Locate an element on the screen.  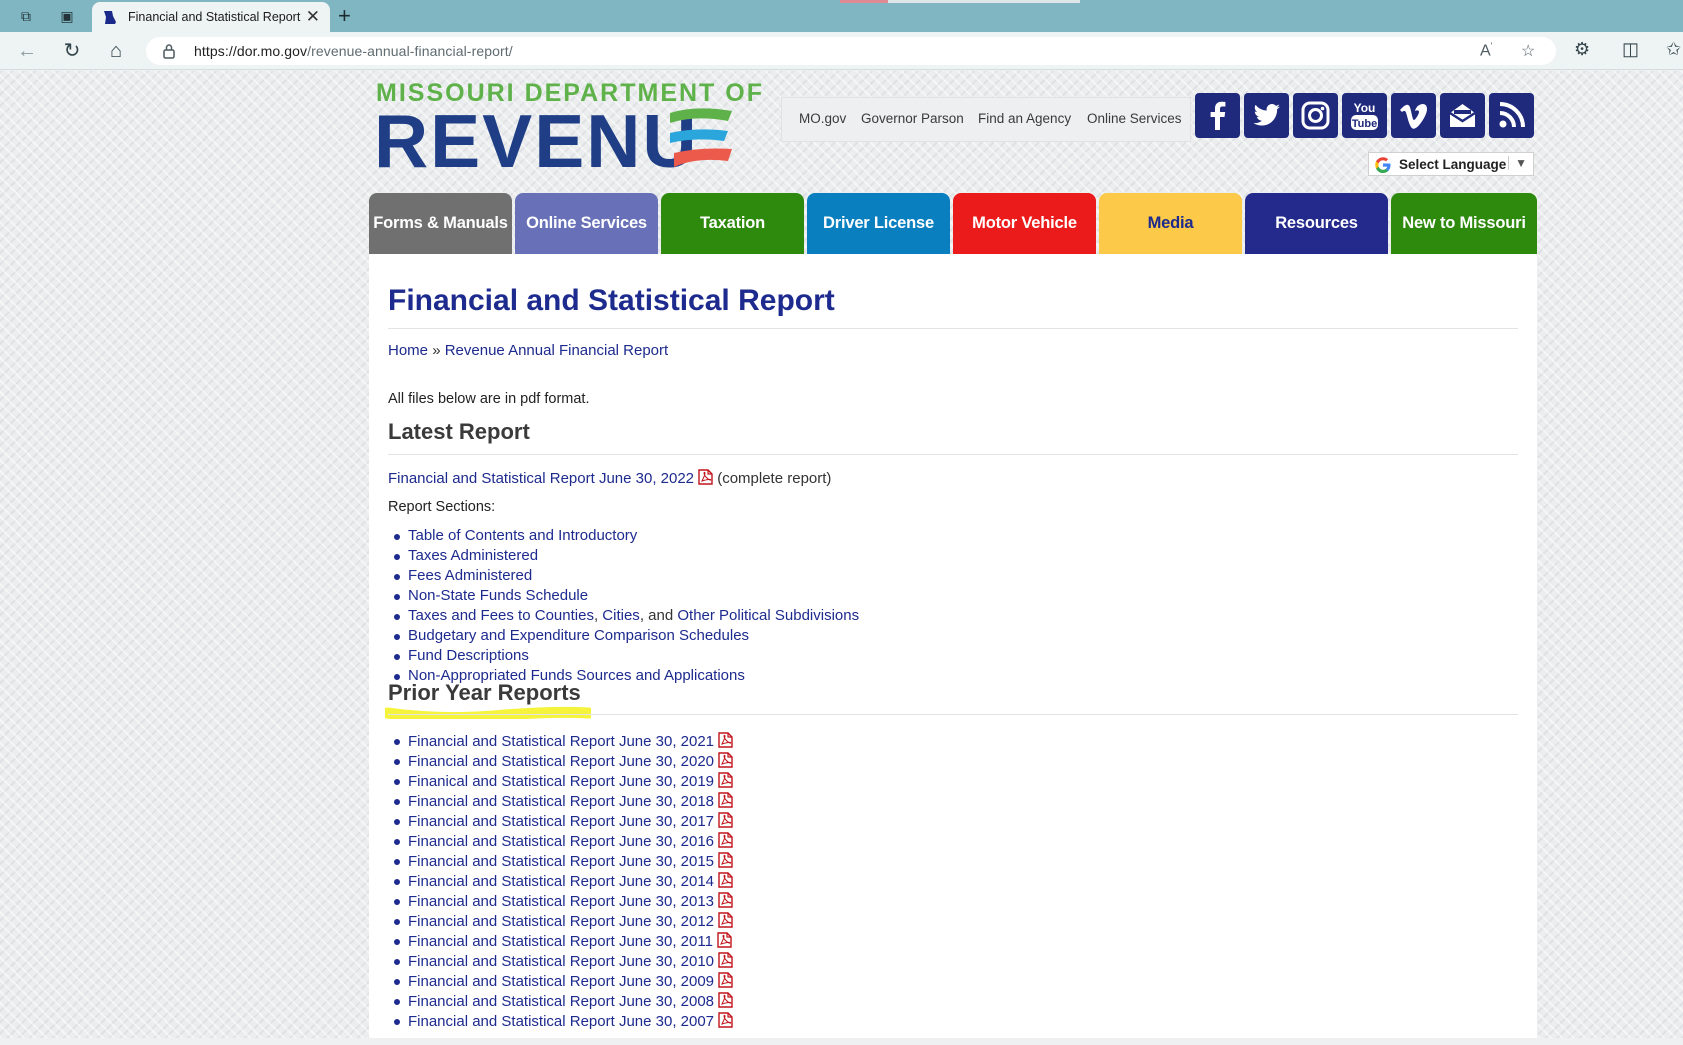
nav-media: Media is located at coordinates (1170, 223).